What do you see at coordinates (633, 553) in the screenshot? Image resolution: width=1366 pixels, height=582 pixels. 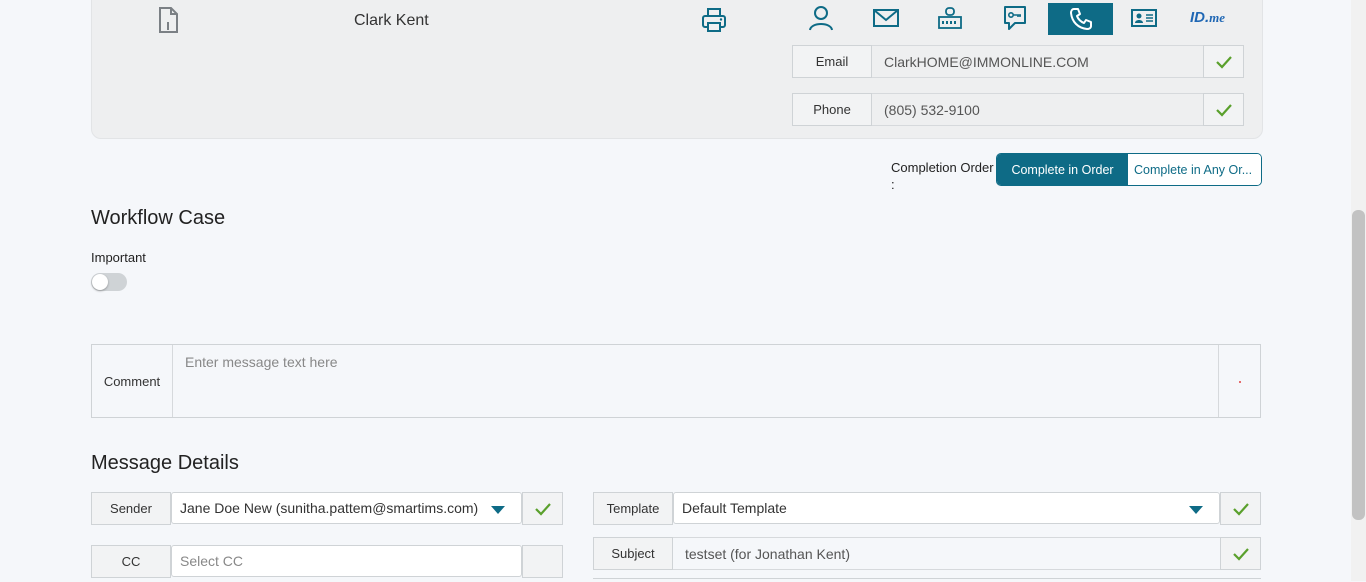 I see `subject-label: Subject` at bounding box center [633, 553].